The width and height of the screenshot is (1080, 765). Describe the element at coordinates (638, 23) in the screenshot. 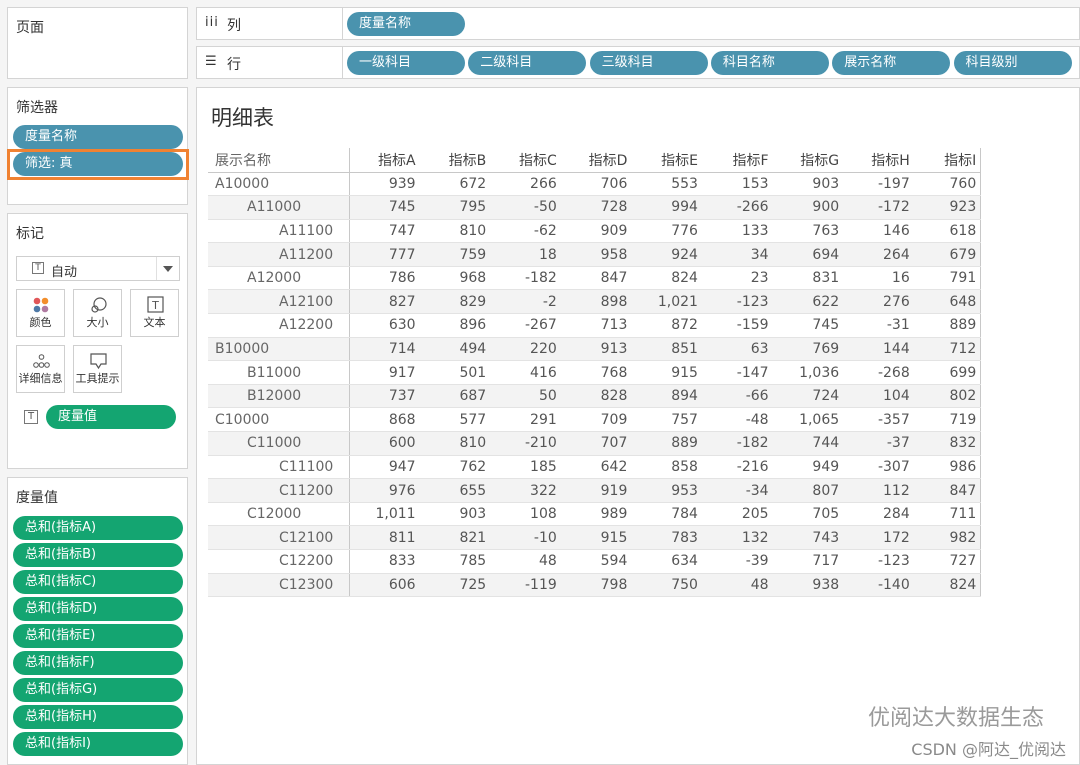

I see `columns-shelf: iii 列 度量名称` at that location.